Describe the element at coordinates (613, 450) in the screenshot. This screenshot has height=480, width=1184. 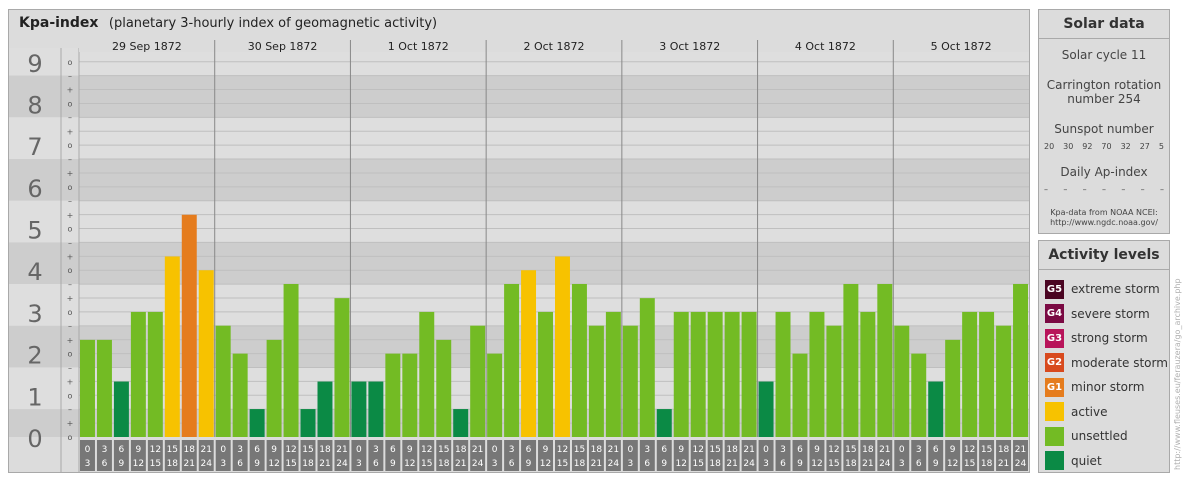
I see `slot-start-hour: 21` at that location.